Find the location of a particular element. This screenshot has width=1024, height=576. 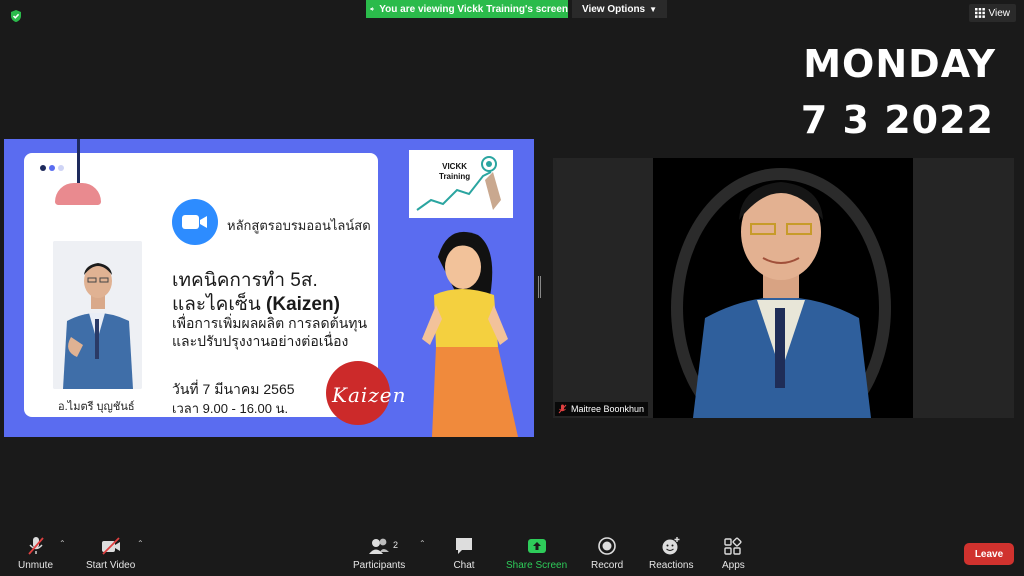

reactions-label: Reactions is located at coordinates (671, 565).